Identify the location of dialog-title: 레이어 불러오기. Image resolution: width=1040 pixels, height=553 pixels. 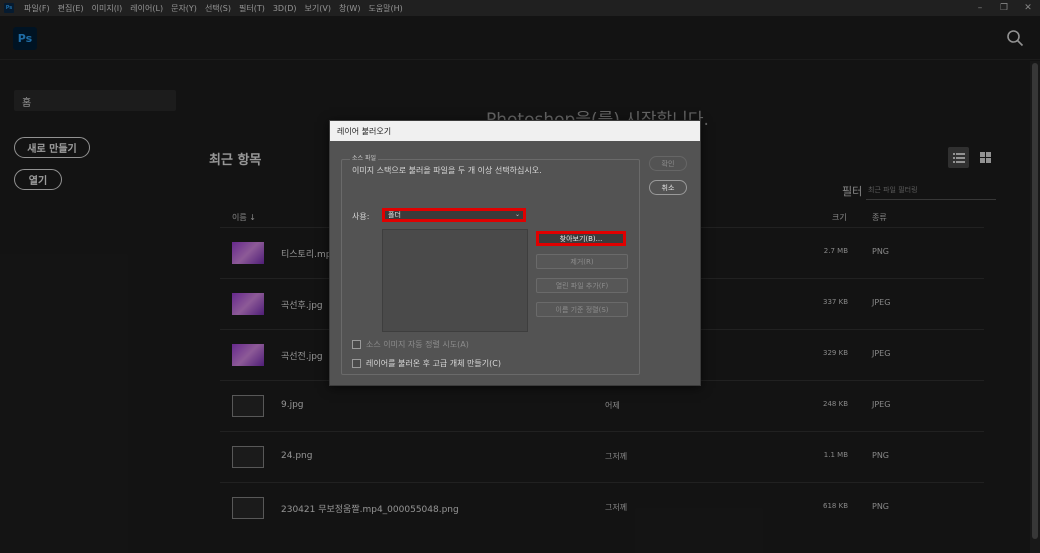
(515, 131).